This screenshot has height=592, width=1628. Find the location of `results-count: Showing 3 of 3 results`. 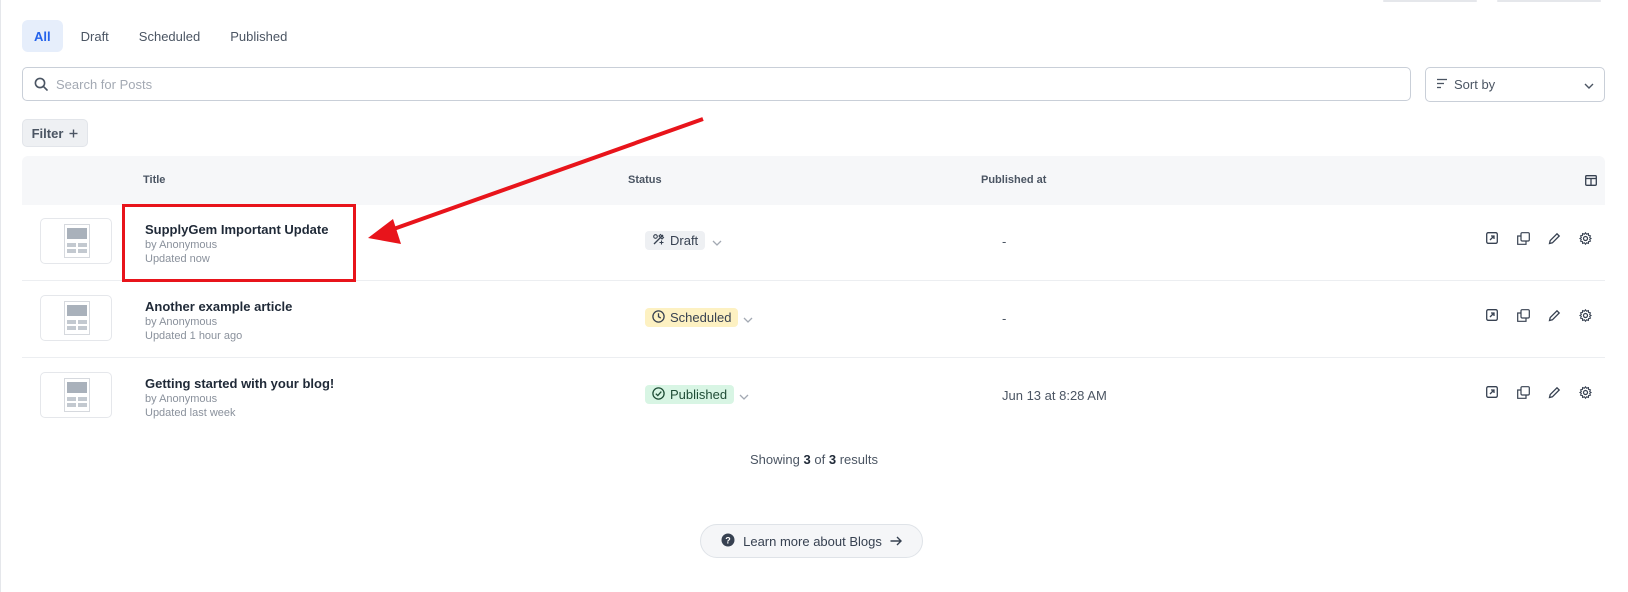

results-count: Showing 3 of 3 results is located at coordinates (814, 459).